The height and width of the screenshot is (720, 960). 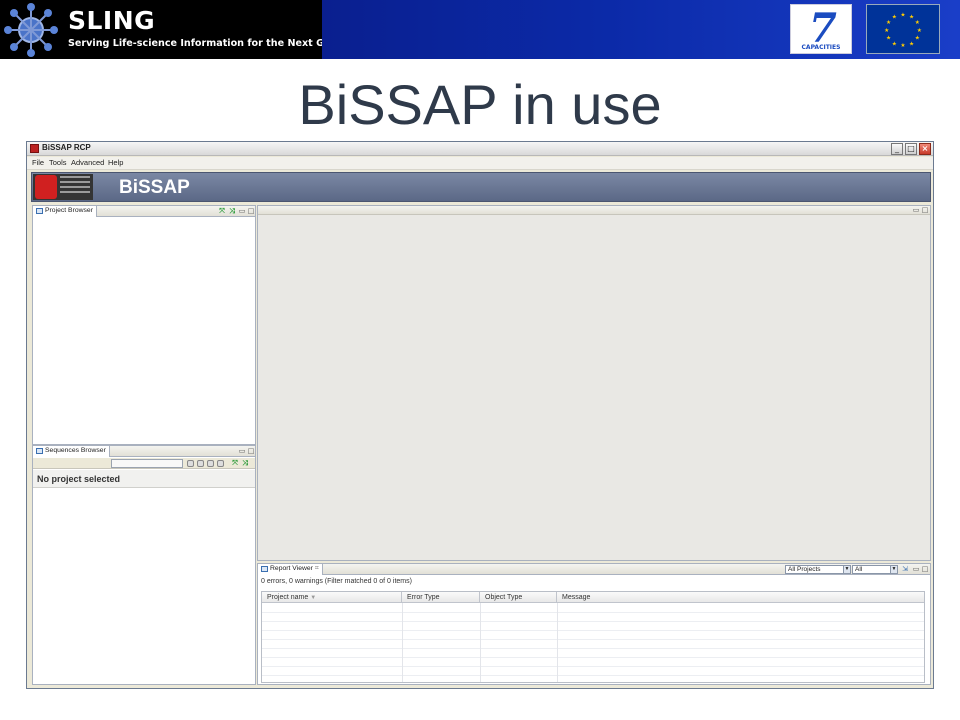 What do you see at coordinates (31, 30) in the screenshot?
I see `sling-logo` at bounding box center [31, 30].